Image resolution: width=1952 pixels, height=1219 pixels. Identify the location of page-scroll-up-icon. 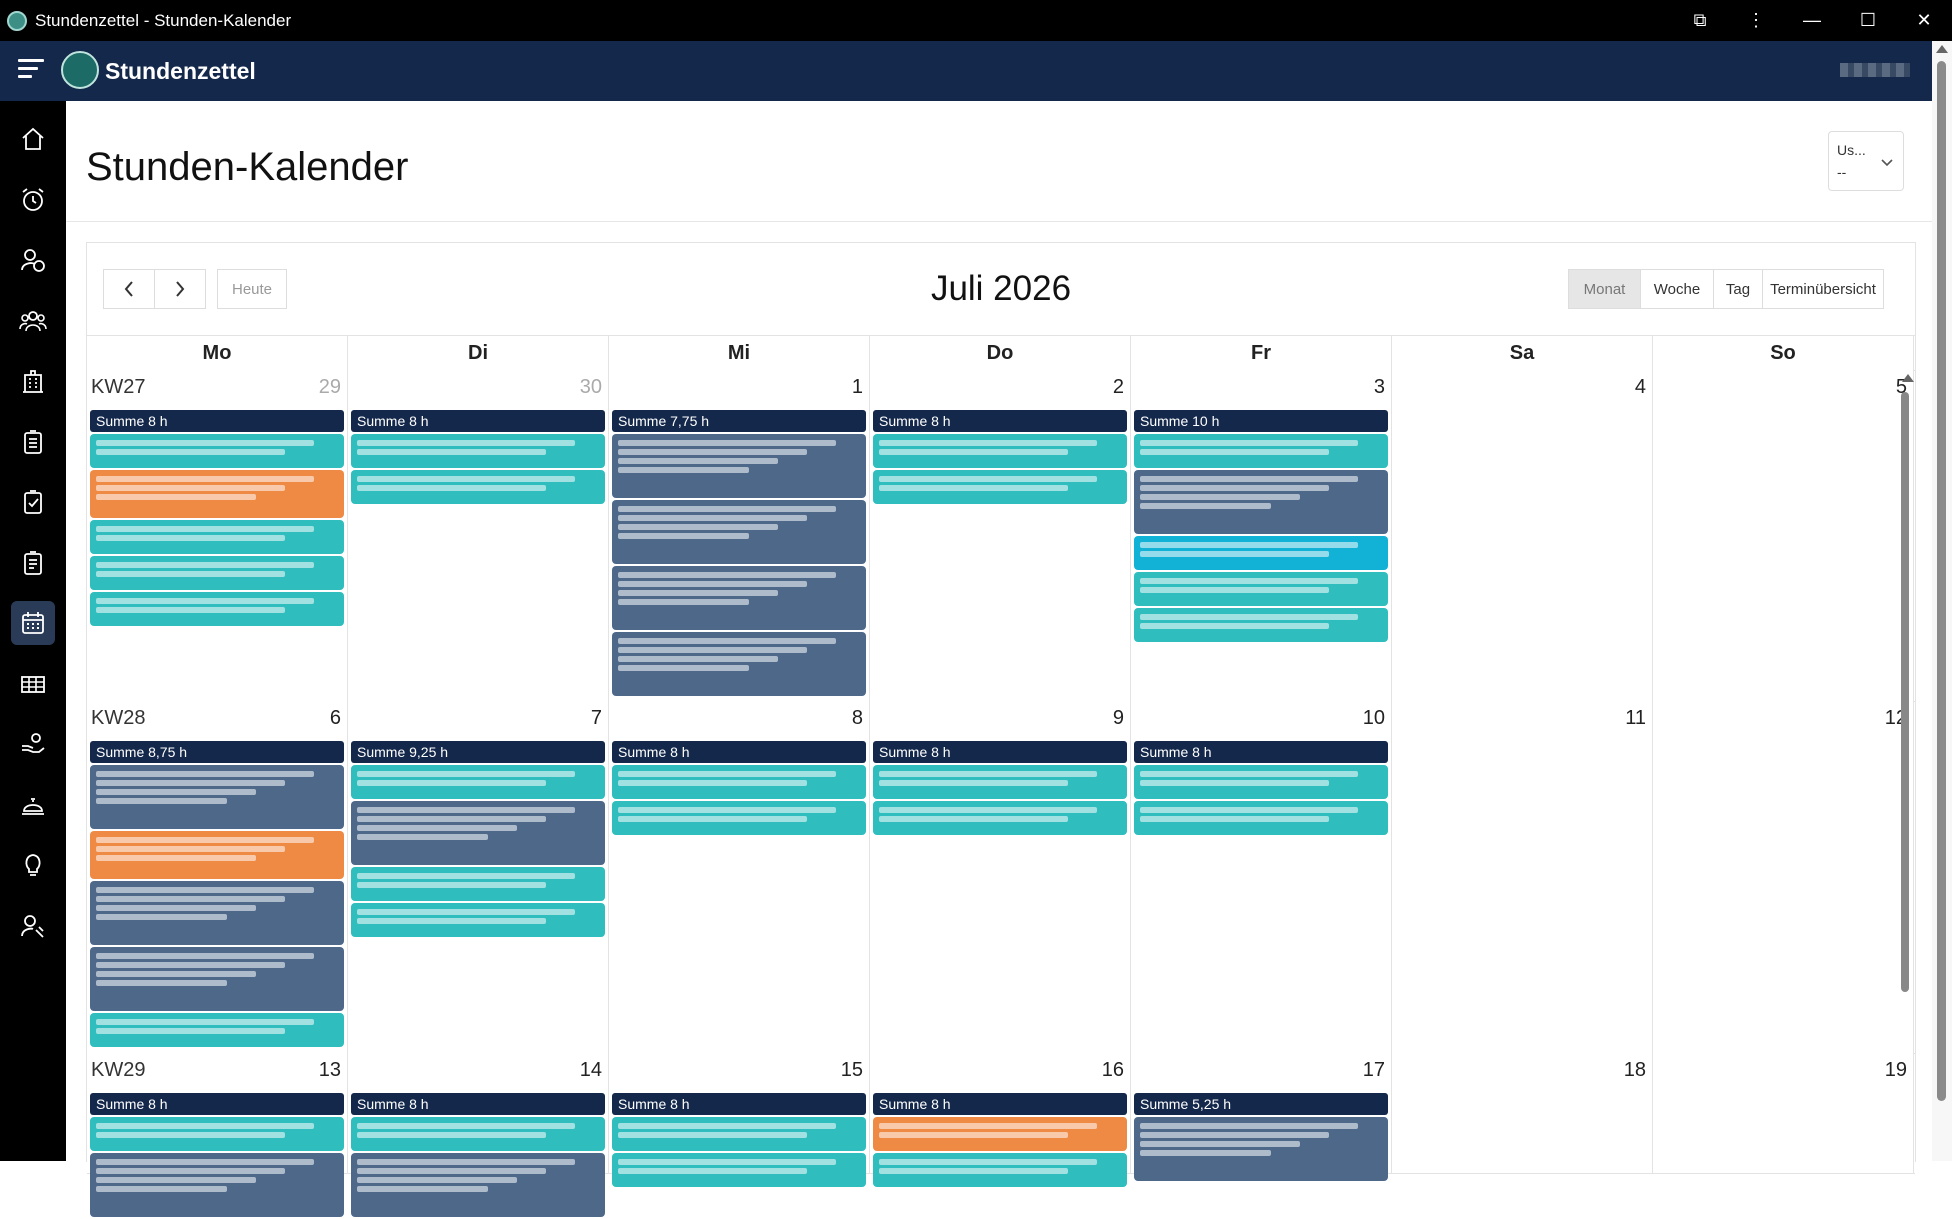
(1942, 49).